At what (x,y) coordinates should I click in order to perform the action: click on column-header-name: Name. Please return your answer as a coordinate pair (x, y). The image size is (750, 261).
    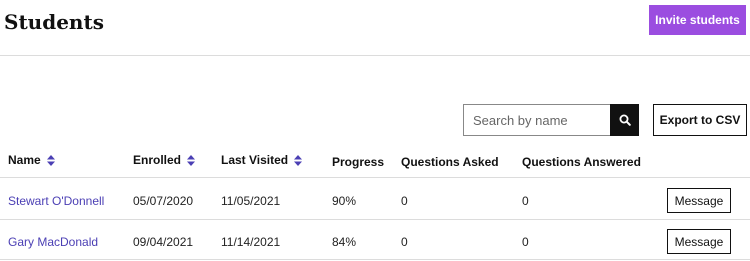
    Looking at the image, I should click on (31, 160).